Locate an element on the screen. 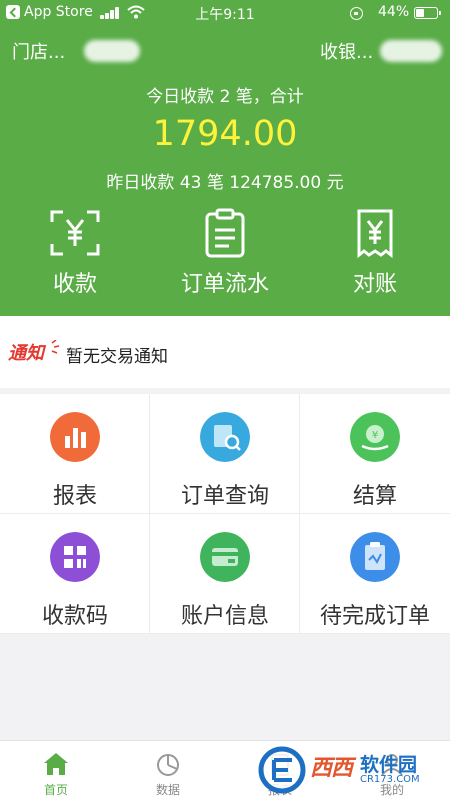  grid-item-pending-orders: 待完成订单 is located at coordinates (375, 574).